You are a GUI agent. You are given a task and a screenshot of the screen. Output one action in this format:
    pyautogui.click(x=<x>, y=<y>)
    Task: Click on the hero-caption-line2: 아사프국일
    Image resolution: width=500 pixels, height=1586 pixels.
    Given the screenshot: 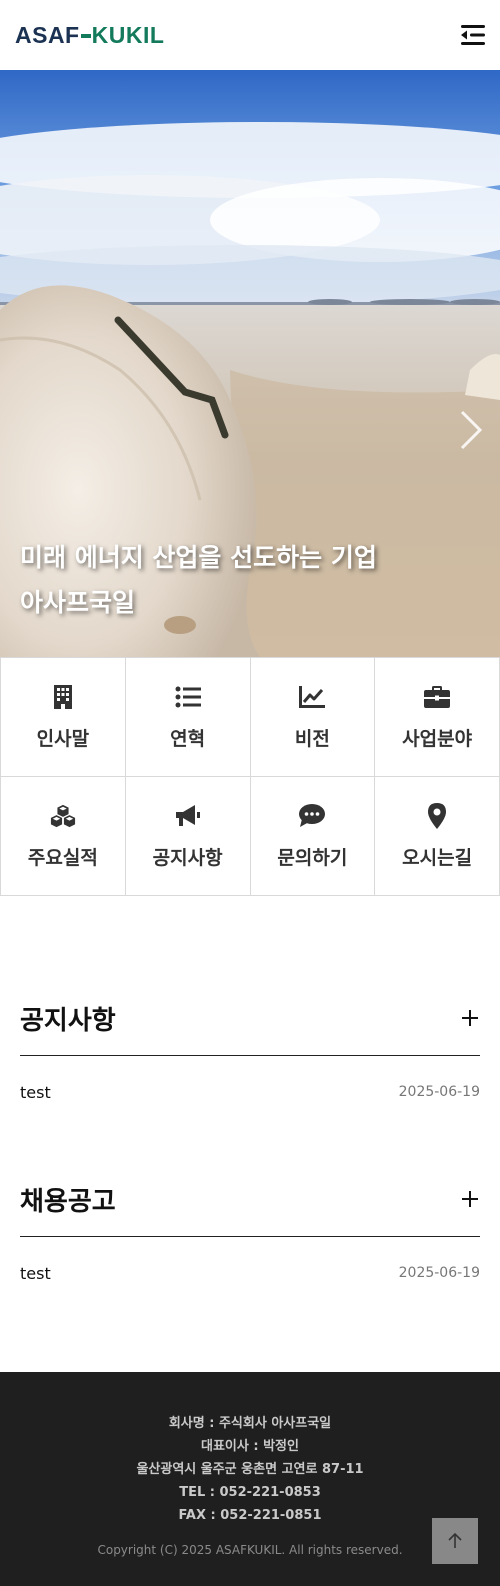 What is the action you would take?
    pyautogui.click(x=78, y=602)
    